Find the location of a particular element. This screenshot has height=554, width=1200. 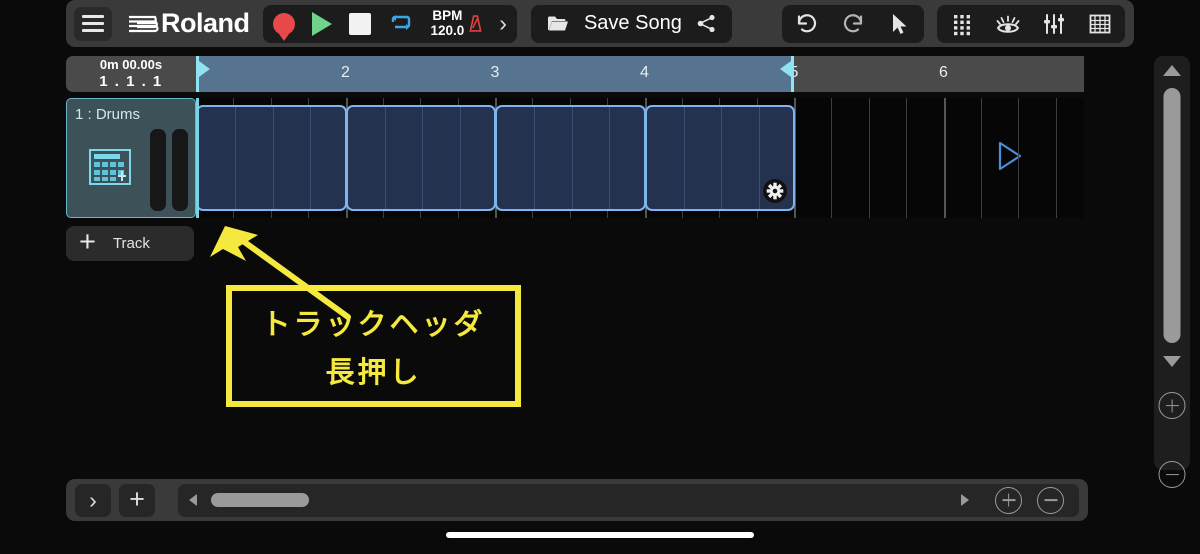

transport-controls: BPM 120.0 › is located at coordinates (389, 23).